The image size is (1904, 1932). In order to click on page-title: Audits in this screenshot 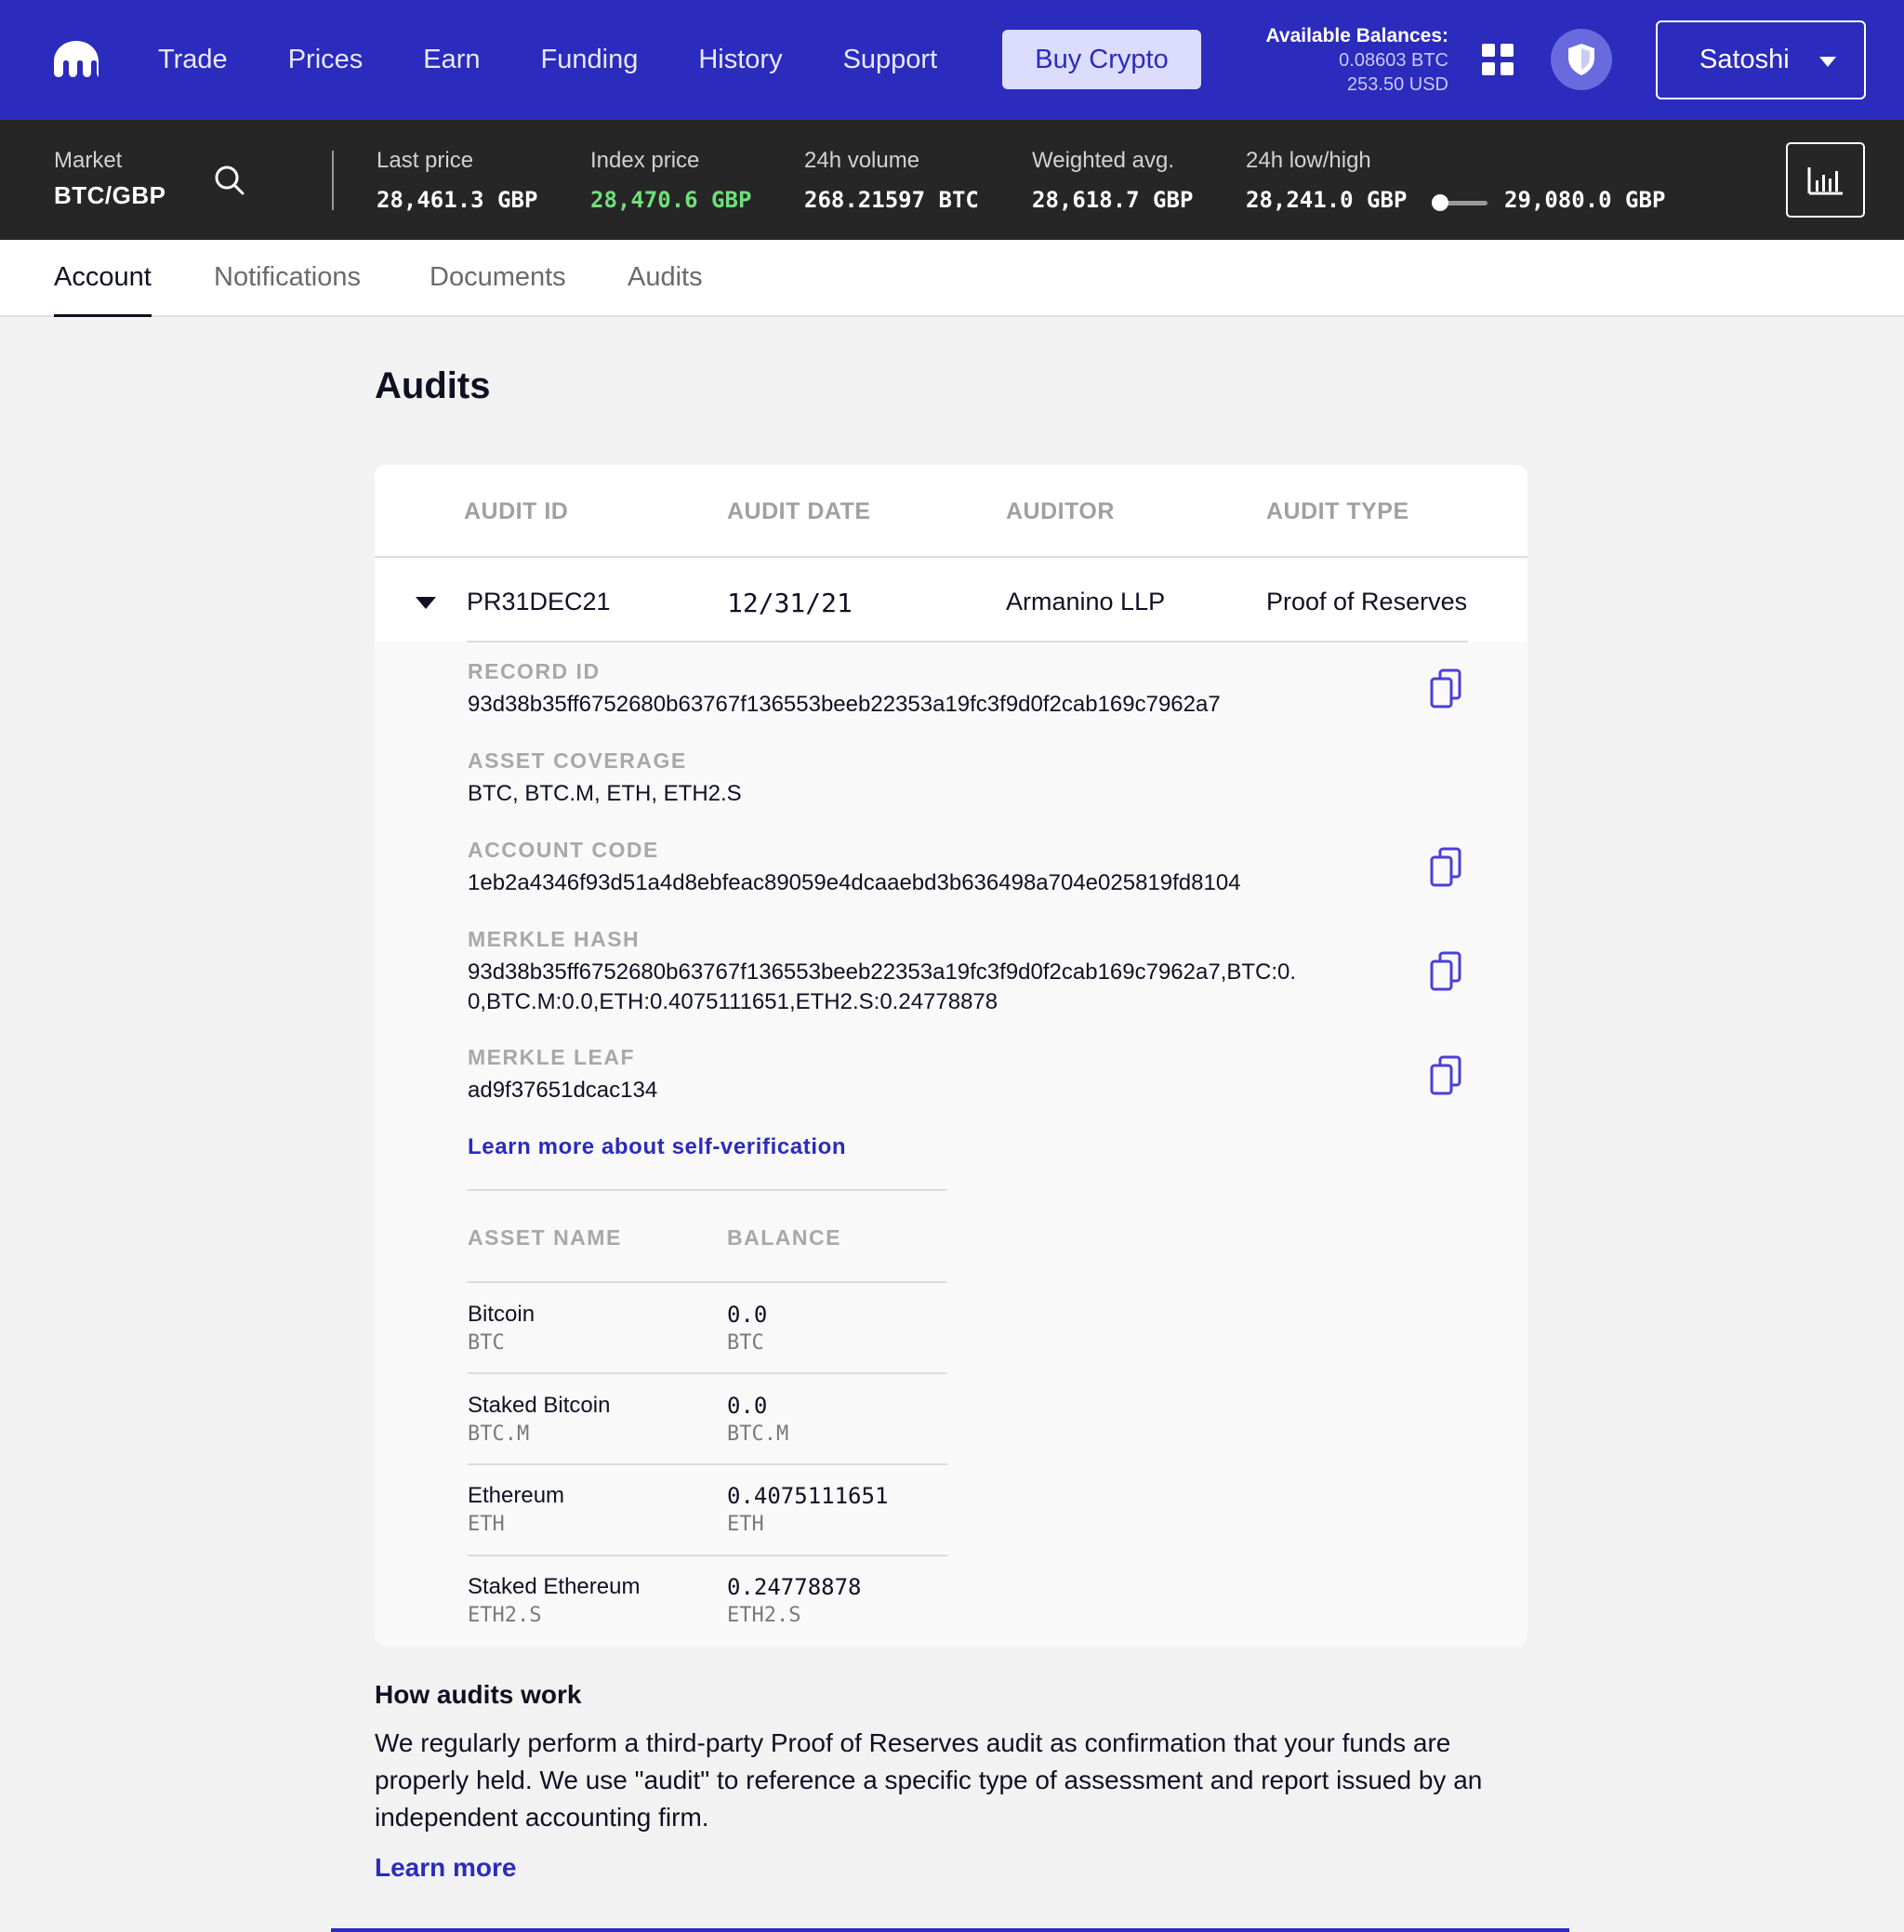, I will do `click(433, 386)`.